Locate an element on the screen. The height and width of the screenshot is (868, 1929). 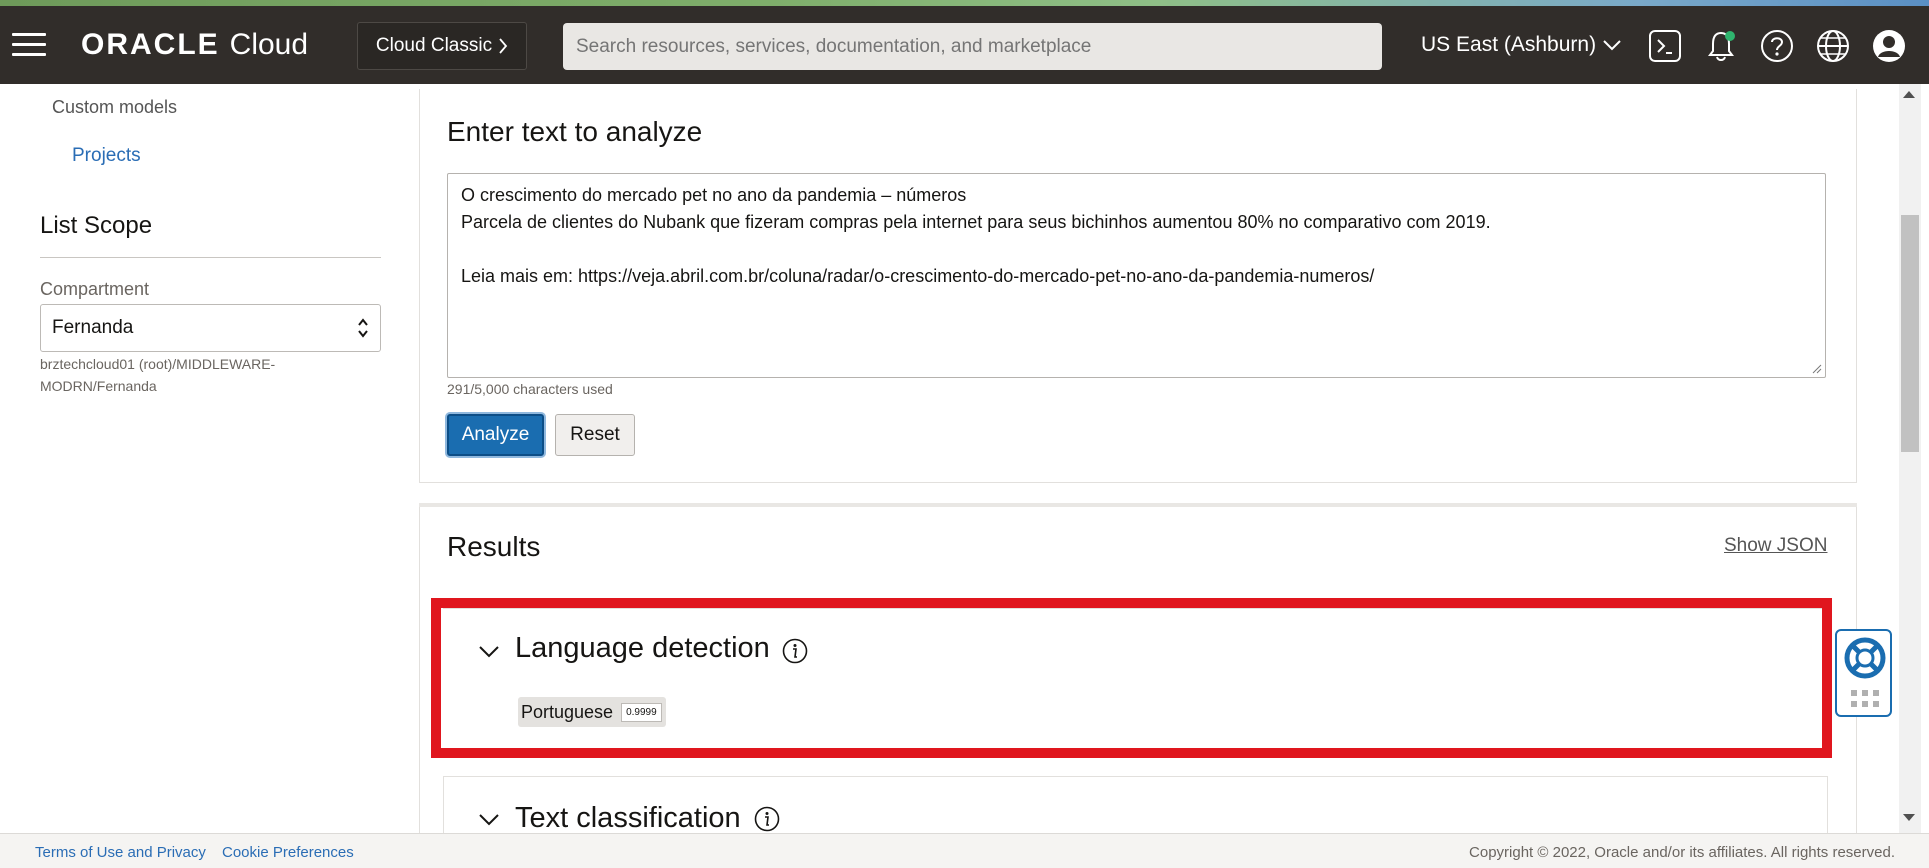
language-result-chip: Portuguese 0.9999 is located at coordinates (592, 712).